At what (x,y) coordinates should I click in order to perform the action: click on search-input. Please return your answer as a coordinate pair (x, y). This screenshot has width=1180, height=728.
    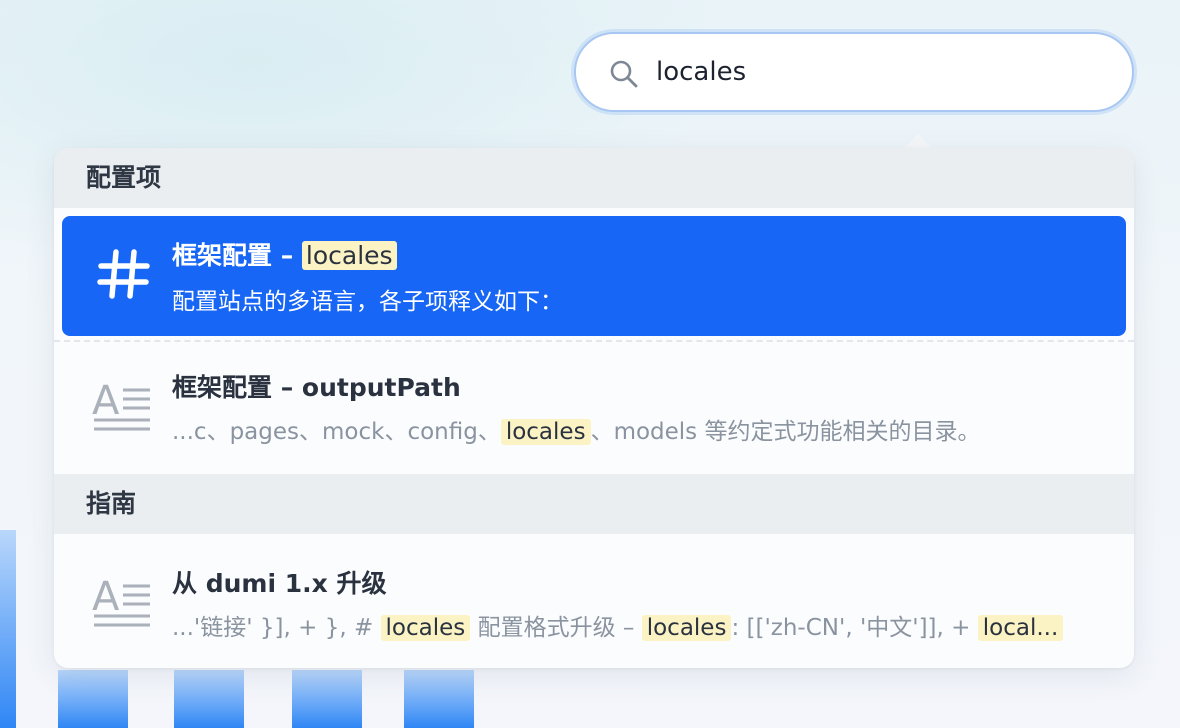
    Looking at the image, I should click on (876, 72).